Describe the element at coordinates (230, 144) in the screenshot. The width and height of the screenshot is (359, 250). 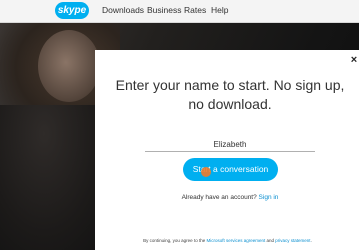
I see `name-input` at that location.